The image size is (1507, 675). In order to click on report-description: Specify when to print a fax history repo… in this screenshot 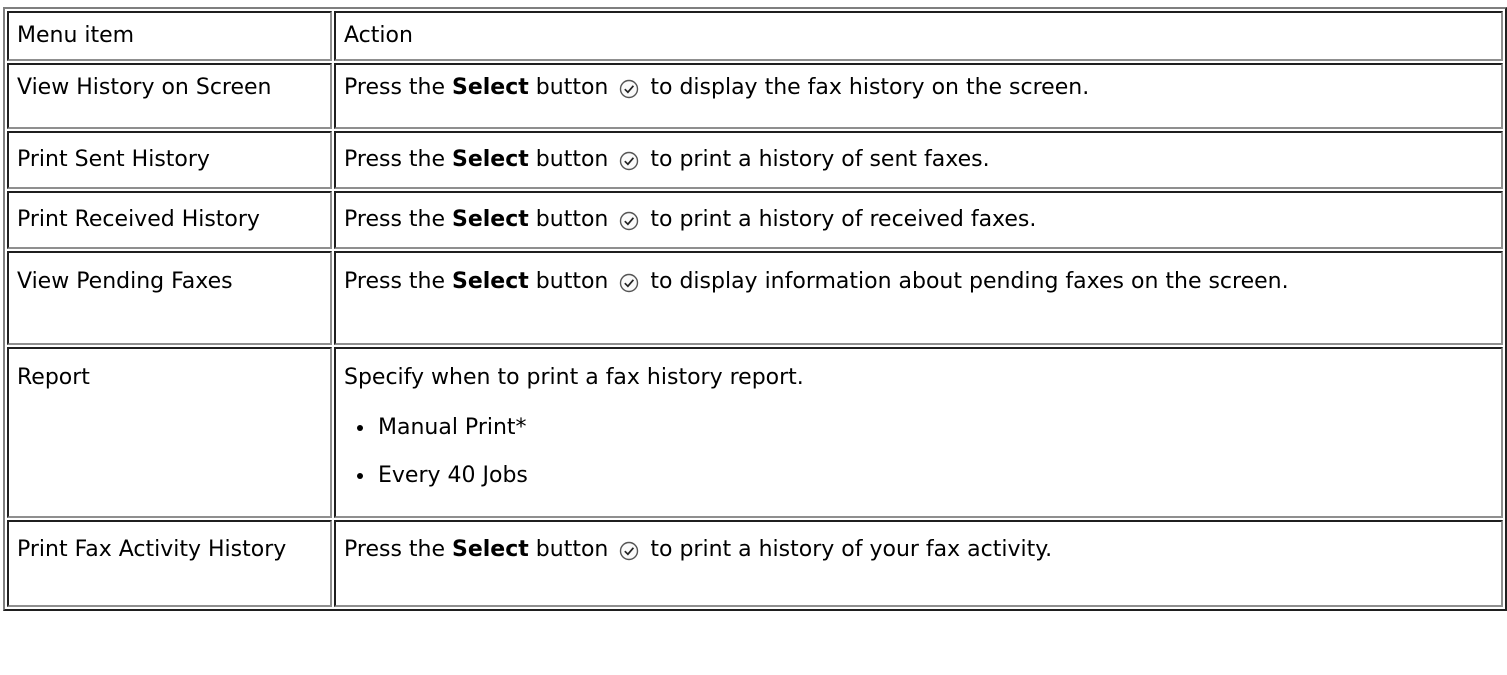, I will do `click(574, 377)`.